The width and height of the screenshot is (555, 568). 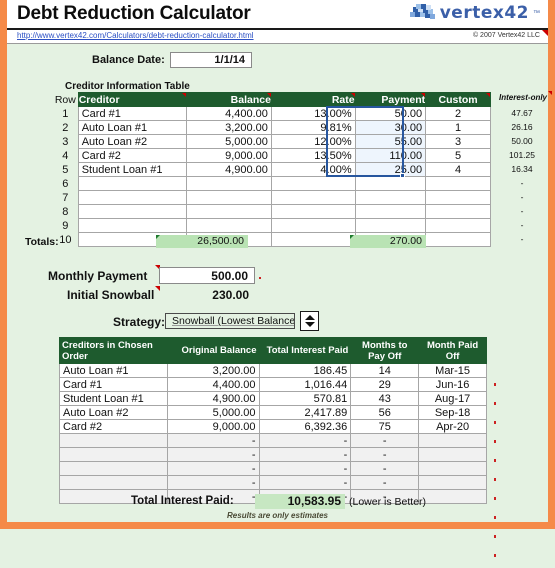 I want to click on result-interest-cell: 2,417.89, so click(x=305, y=412).